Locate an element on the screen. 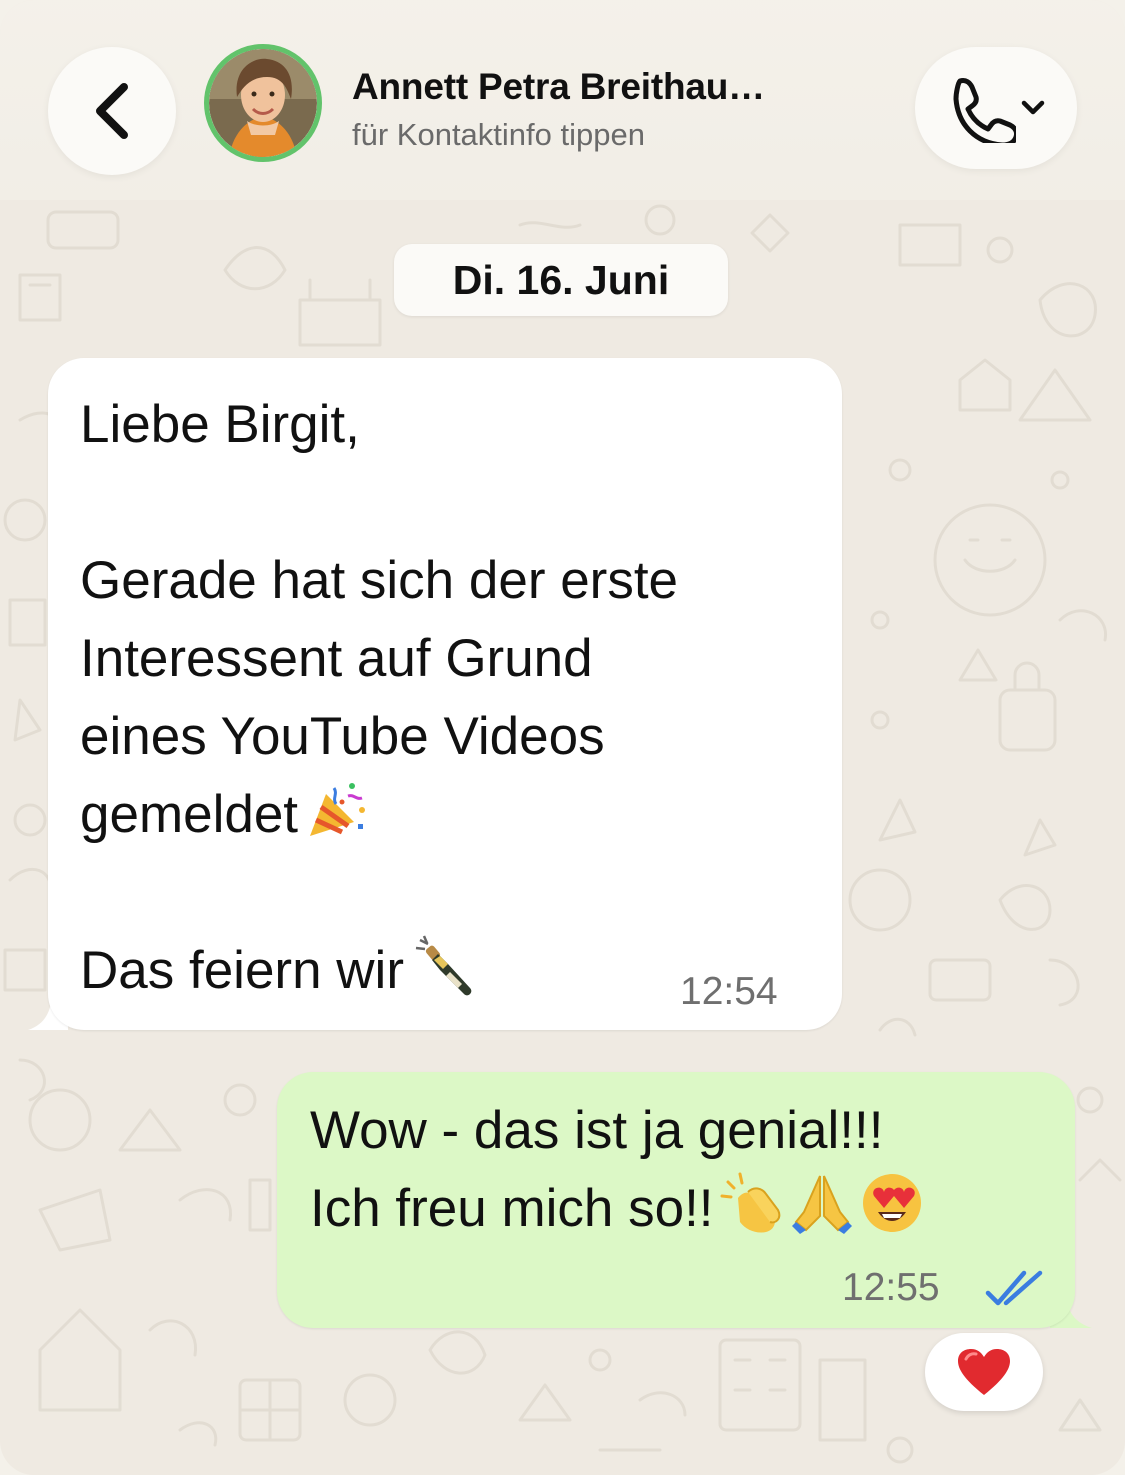  outgoing-line-2-row: Ich freu mich so!! is located at coordinates (680, 1209).